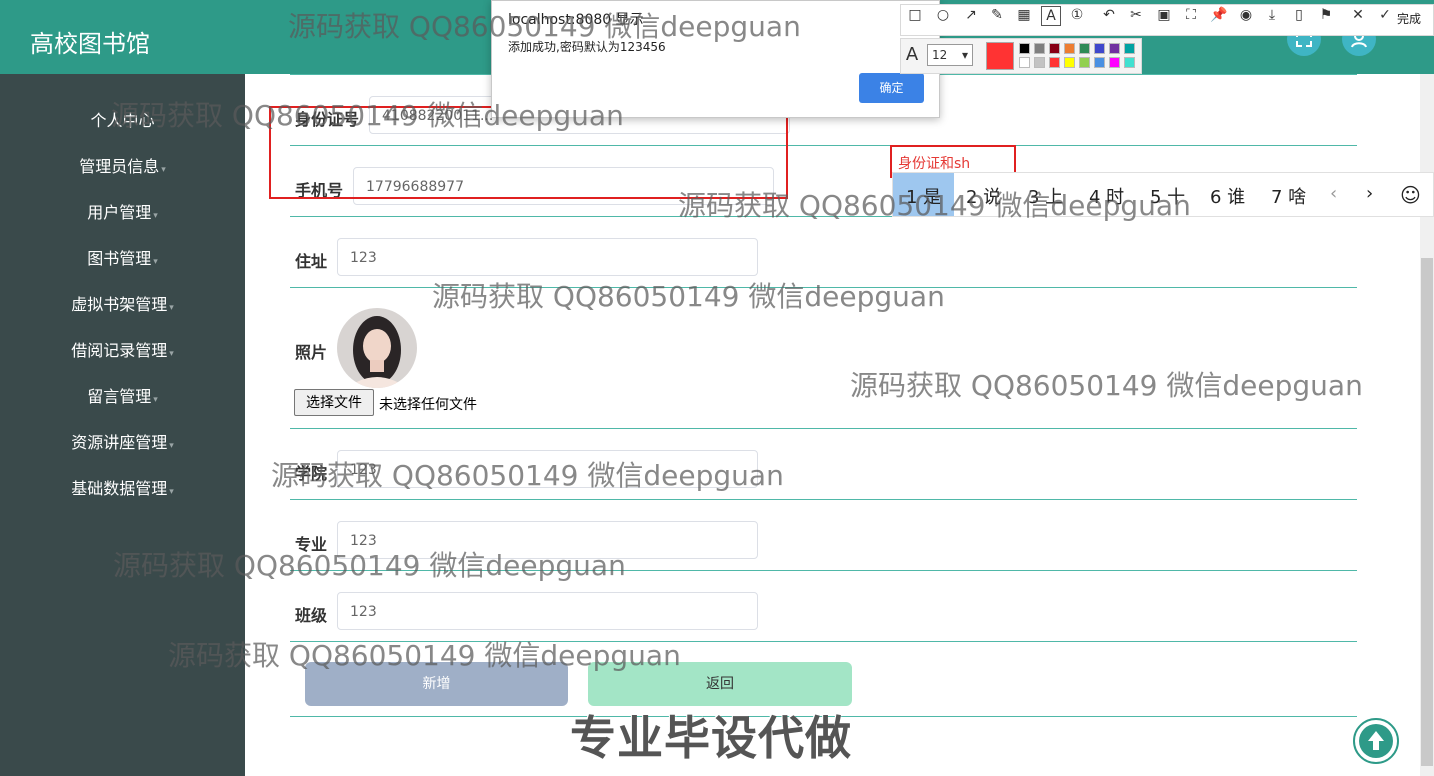  I want to click on current-color-swatch, so click(1000, 56).